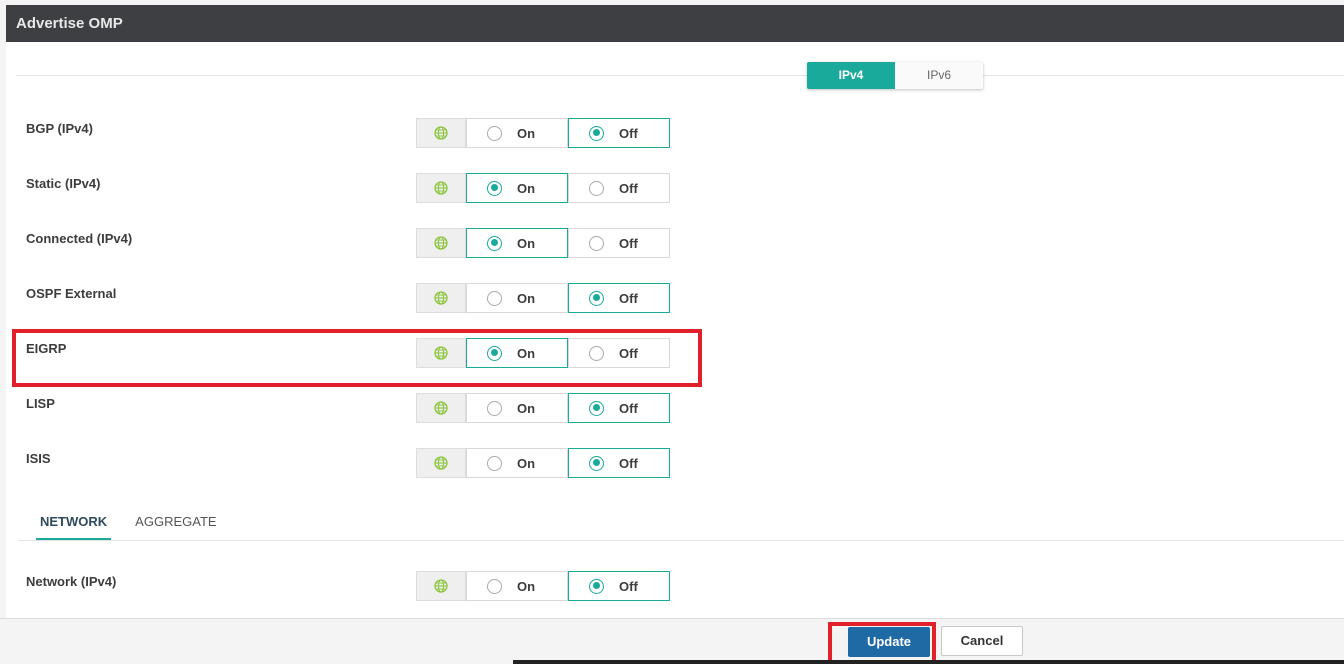 Image resolution: width=1344 pixels, height=664 pixels. I want to click on protocol-label: LISP, so click(40, 403).